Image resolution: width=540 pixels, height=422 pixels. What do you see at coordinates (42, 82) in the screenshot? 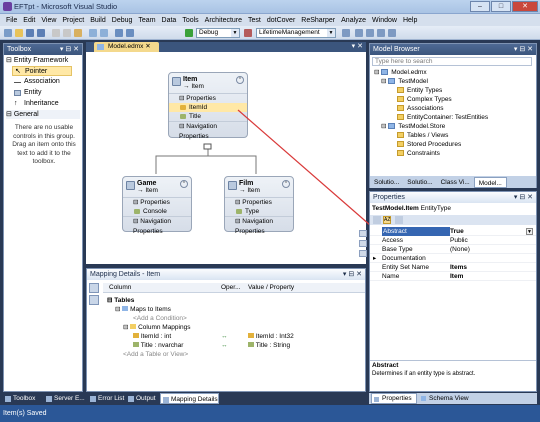
I see `toolbox-item-association: Association` at bounding box center [42, 82].